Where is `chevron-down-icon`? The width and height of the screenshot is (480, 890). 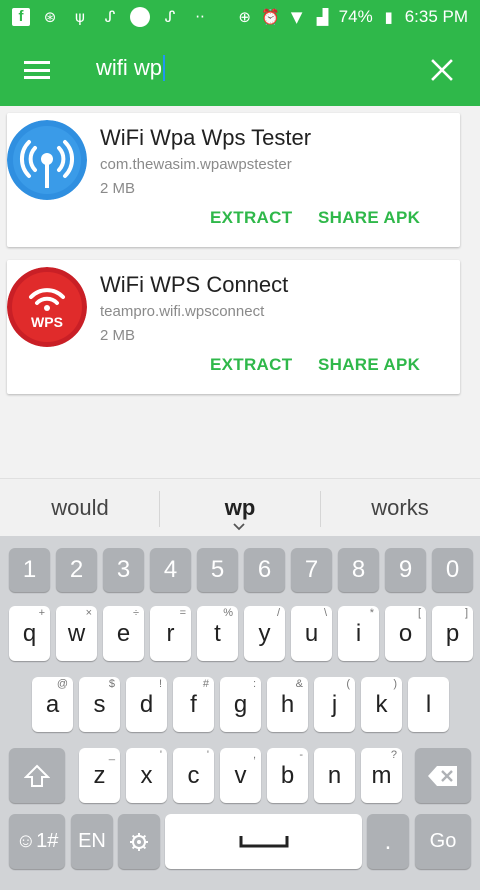 chevron-down-icon is located at coordinates (239, 527).